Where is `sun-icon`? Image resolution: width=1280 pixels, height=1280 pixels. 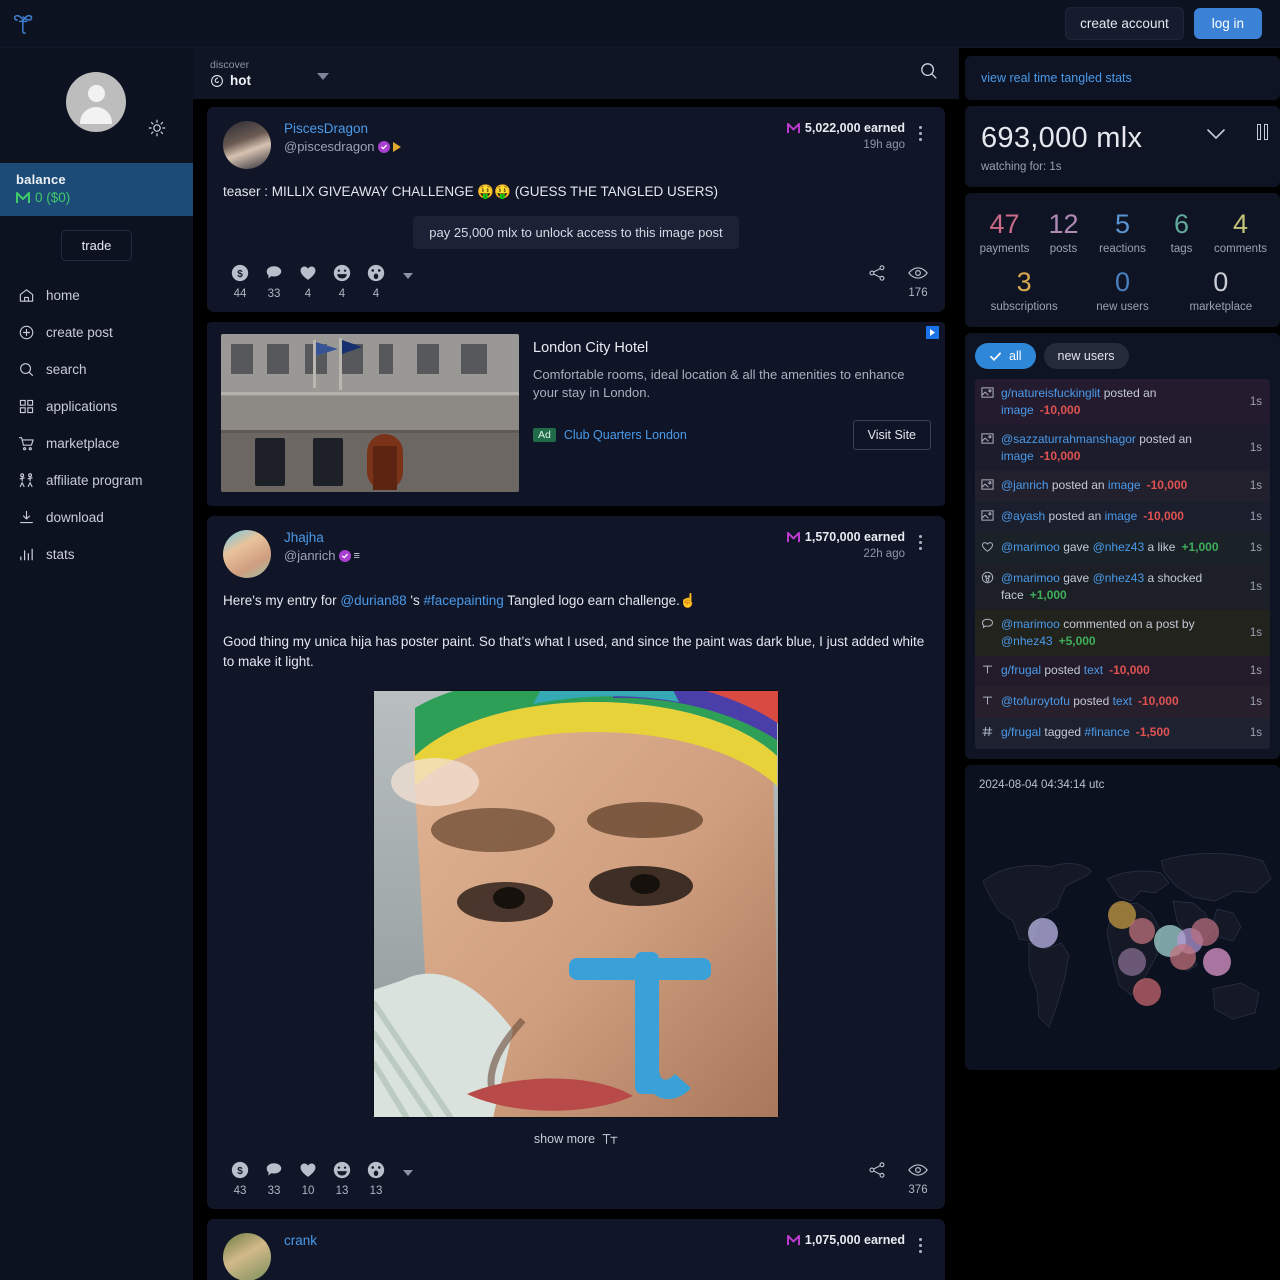 sun-icon is located at coordinates (157, 128).